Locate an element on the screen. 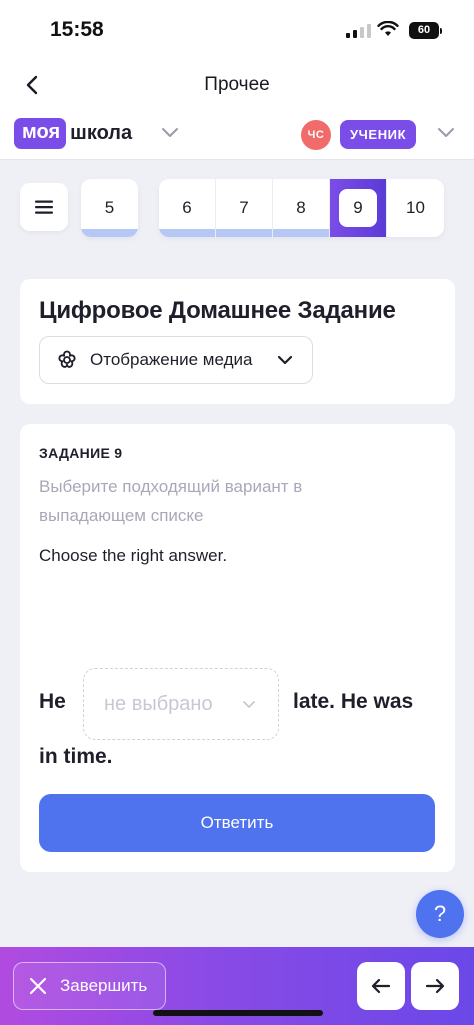 The width and height of the screenshot is (474, 1025). sentence-start: He is located at coordinates (52, 701).